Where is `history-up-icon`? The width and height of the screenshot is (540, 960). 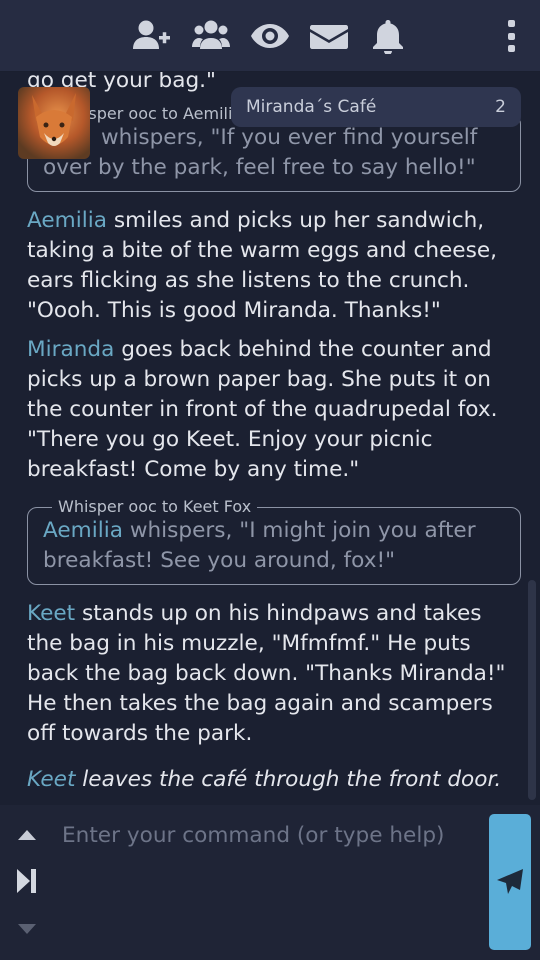
history-up-icon is located at coordinates (27, 835).